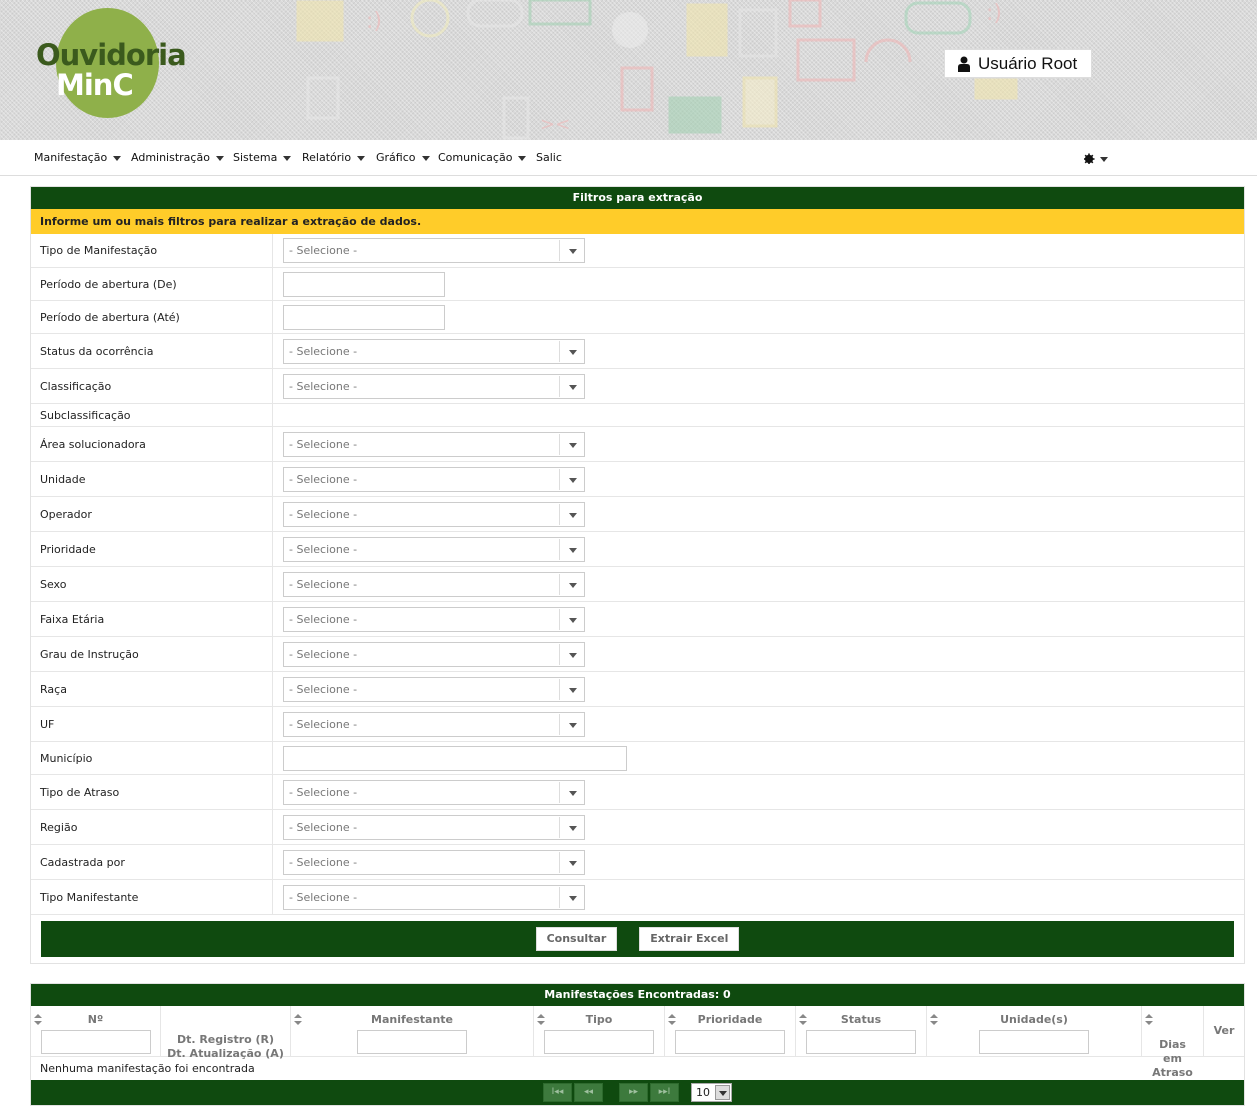 Image resolution: width=1257 pixels, height=1108 pixels. I want to click on filter-label: Tipo Manifestante, so click(152, 897).